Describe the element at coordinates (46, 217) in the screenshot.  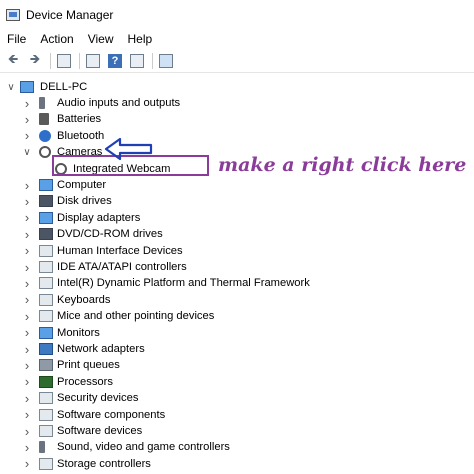
I see `display-icon` at that location.